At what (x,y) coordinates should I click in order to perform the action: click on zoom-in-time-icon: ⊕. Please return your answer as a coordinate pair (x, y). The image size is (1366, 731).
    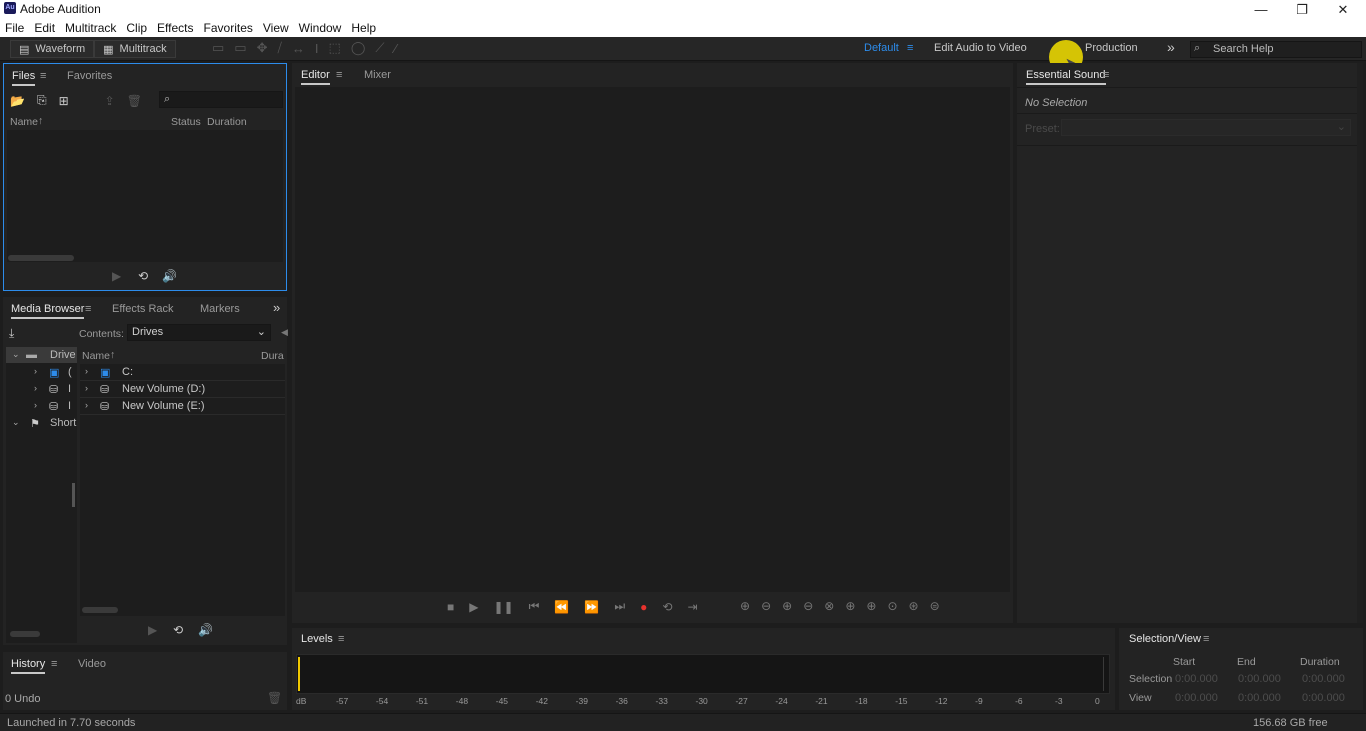
    Looking at the image, I should click on (787, 606).